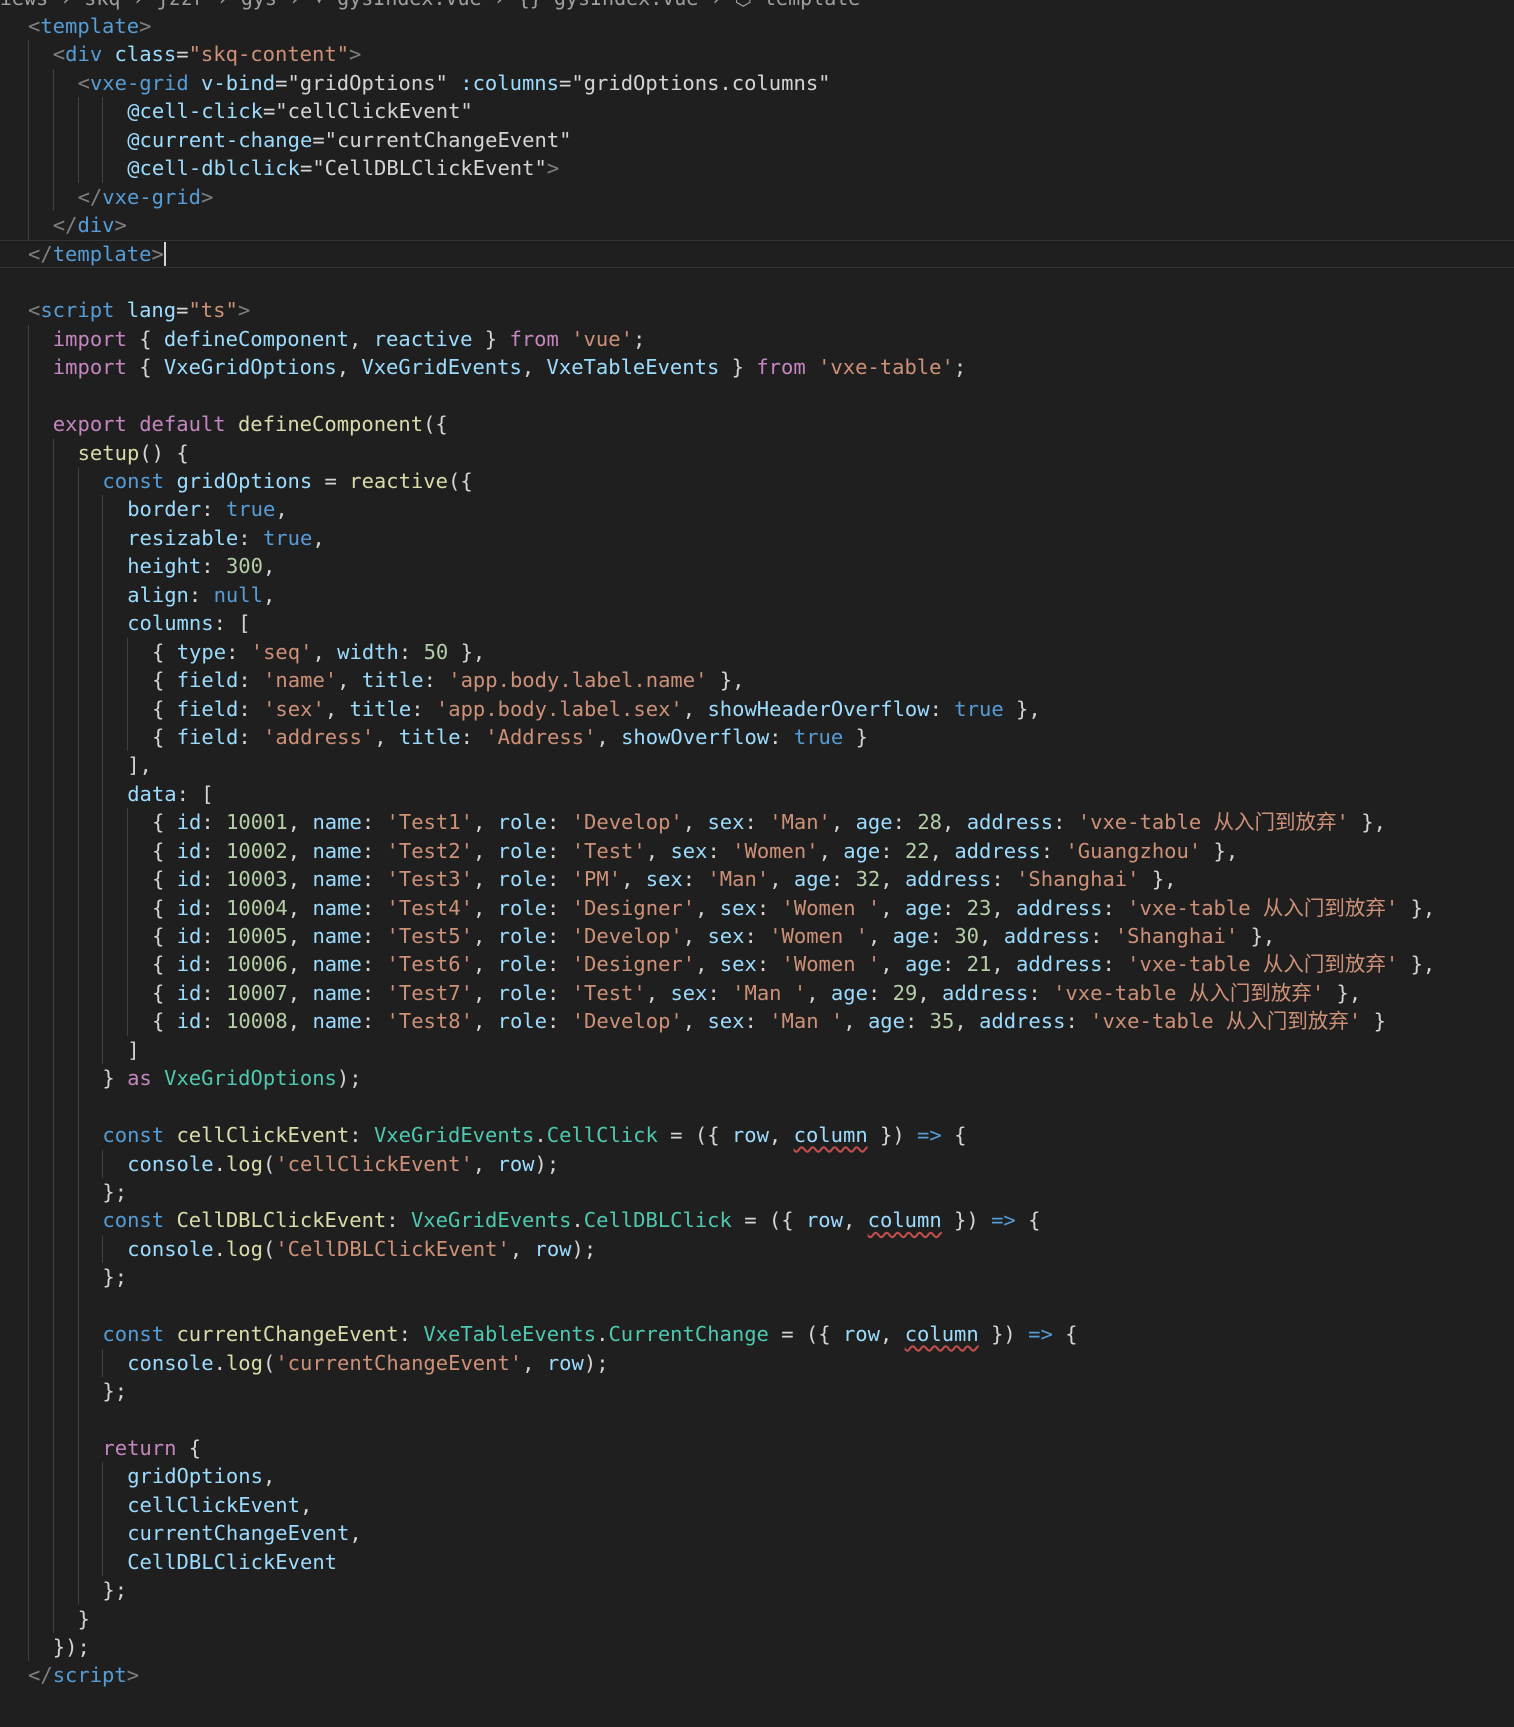 This screenshot has width=1514, height=1727. Describe the element at coordinates (923, 907) in the screenshot. I see `code-token: age` at that location.